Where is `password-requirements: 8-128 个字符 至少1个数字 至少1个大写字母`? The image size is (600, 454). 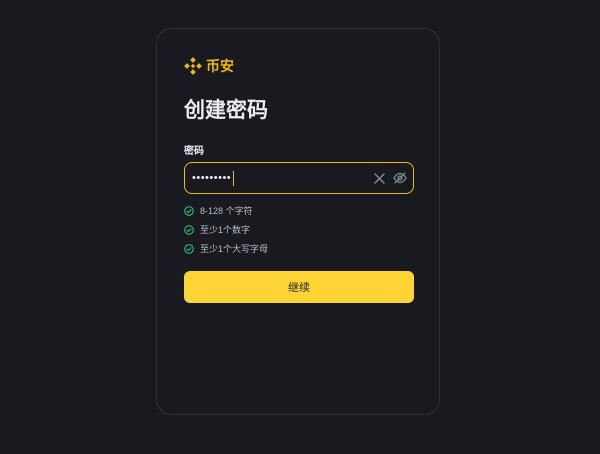
password-requirements: 8-128 个字符 至少1个数字 至少1个大写字母 is located at coordinates (226, 233).